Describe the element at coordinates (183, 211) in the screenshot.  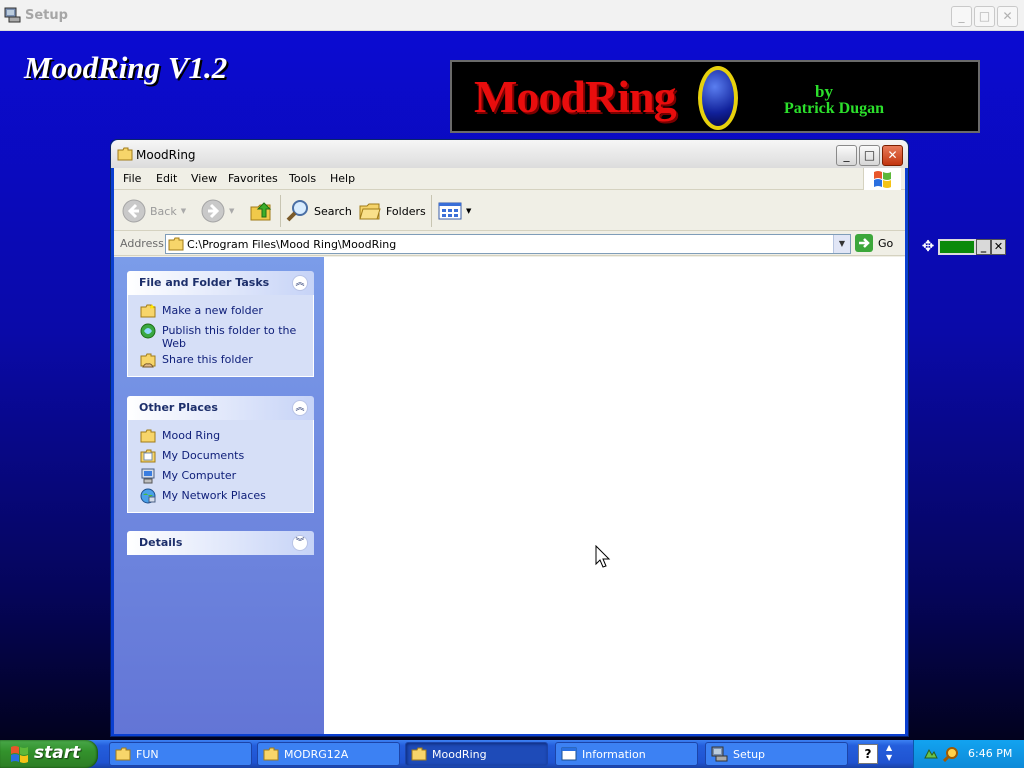
I see `back-dropdown-icon: ▼` at that location.